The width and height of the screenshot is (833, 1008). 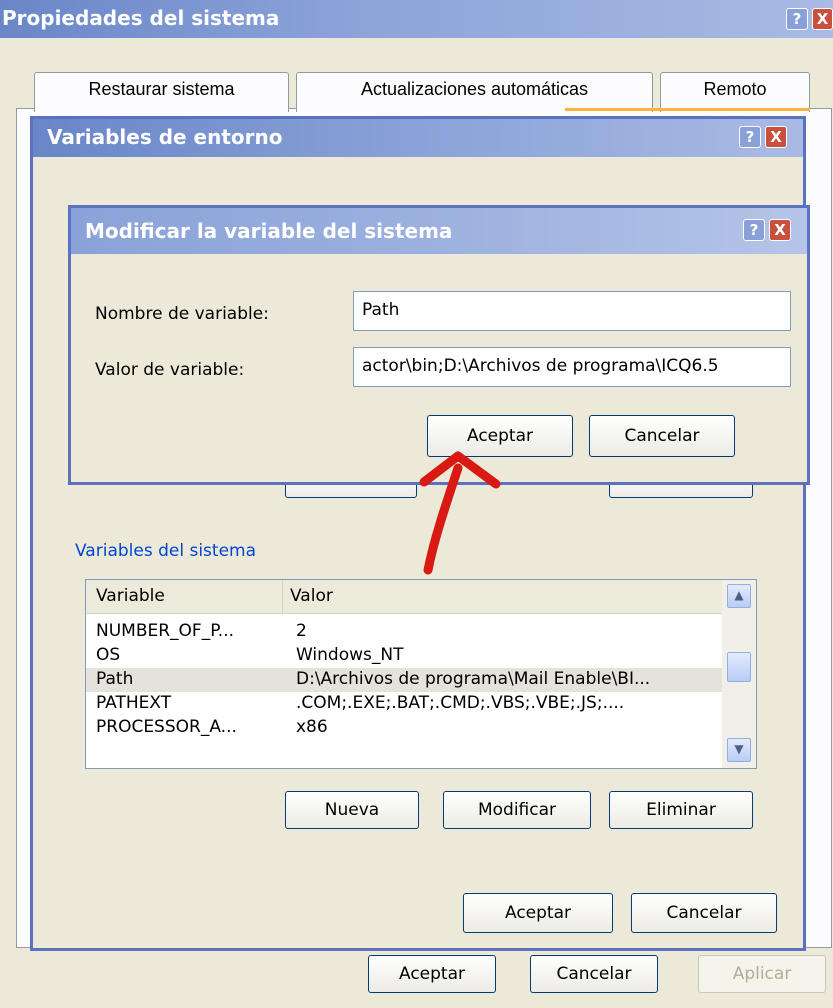 What do you see at coordinates (739, 596) in the screenshot?
I see `scroll-up-icon: ▲` at bounding box center [739, 596].